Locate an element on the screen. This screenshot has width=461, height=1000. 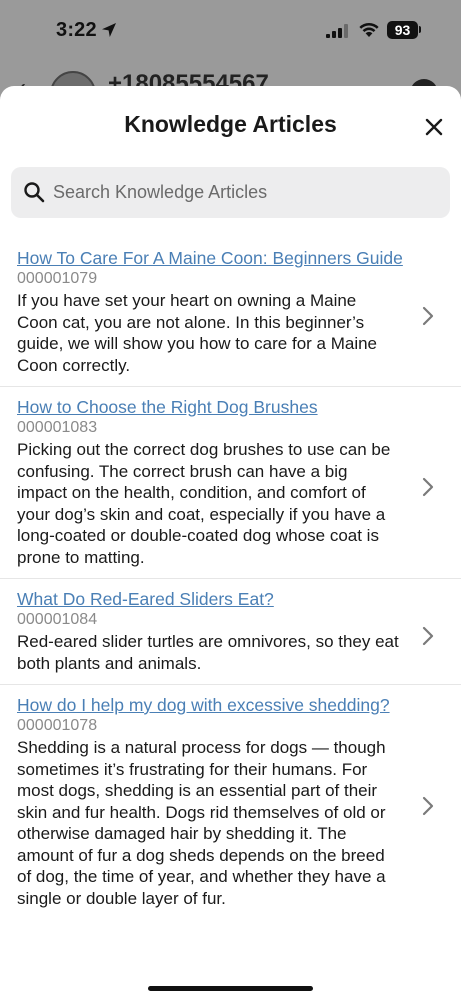
close-button is located at coordinates (434, 127).